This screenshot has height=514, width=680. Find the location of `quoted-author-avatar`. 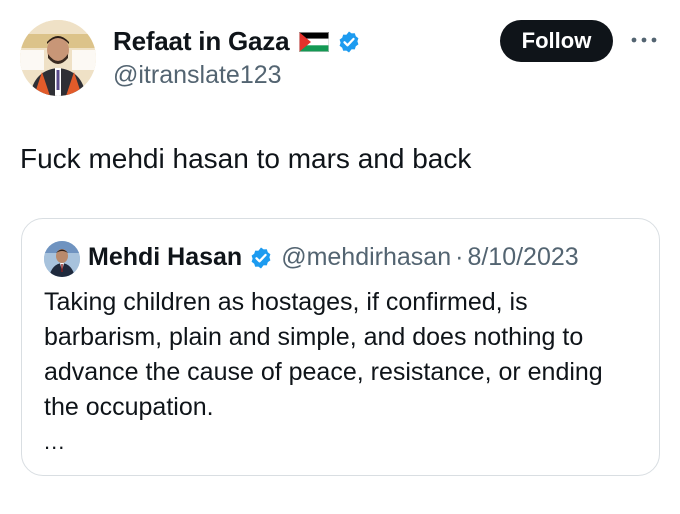

quoted-author-avatar is located at coordinates (62, 259).